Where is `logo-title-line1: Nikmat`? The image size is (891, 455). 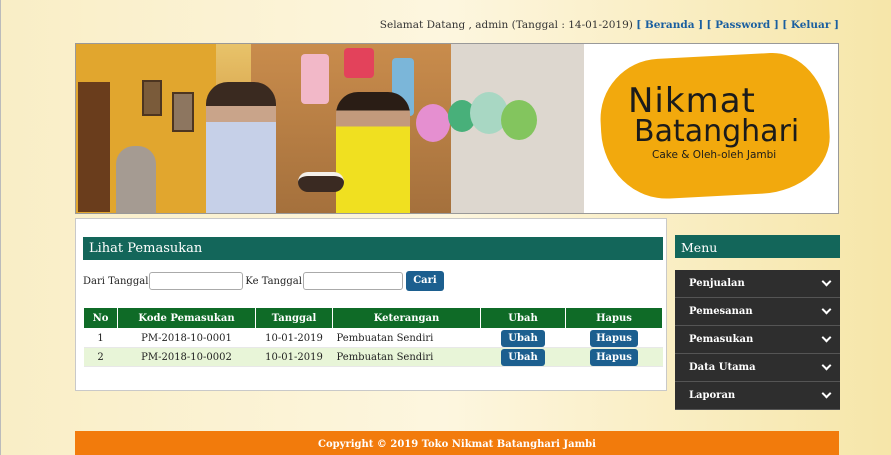 logo-title-line1: Nikmat is located at coordinates (692, 101).